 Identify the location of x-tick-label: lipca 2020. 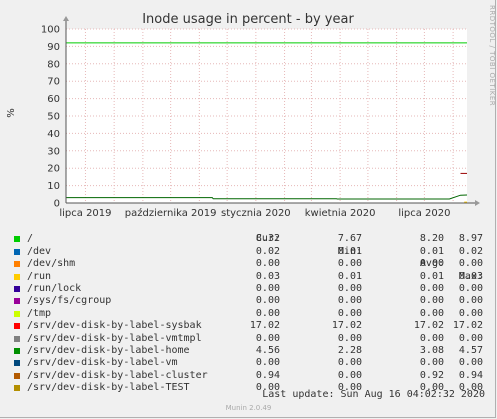
(424, 213).